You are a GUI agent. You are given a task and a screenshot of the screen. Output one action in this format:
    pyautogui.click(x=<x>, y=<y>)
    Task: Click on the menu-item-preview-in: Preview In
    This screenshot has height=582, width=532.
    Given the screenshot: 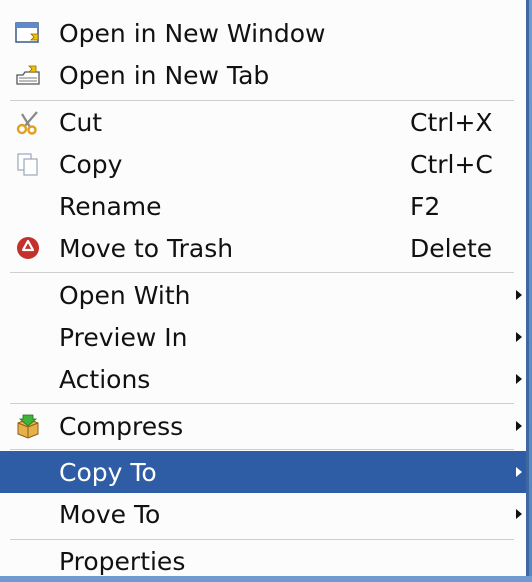 What is the action you would take?
    pyautogui.click(x=263, y=337)
    